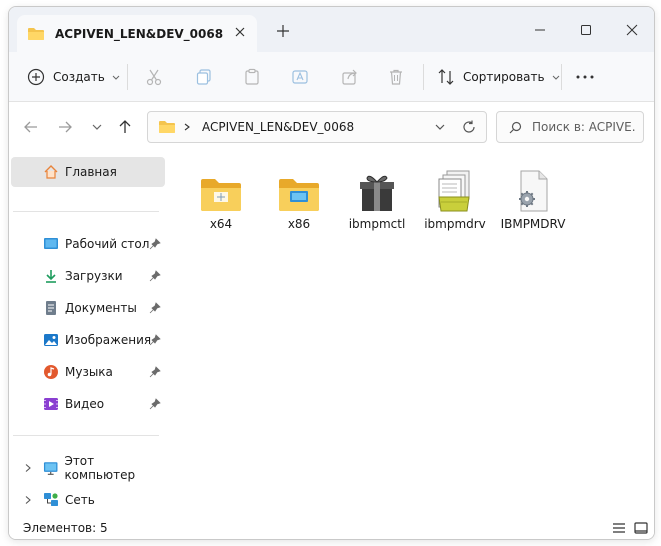 The height and width of the screenshot is (546, 661). I want to click on desktop-icon, so click(51, 243).